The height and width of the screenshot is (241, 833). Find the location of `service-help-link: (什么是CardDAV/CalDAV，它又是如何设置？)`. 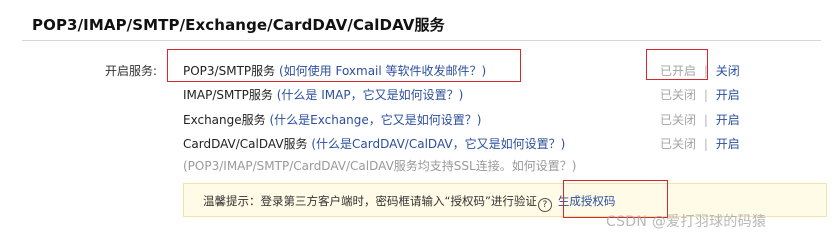

service-help-link: (什么是CardDAV/CalDAV，它又是如何设置？) is located at coordinates (438, 144).